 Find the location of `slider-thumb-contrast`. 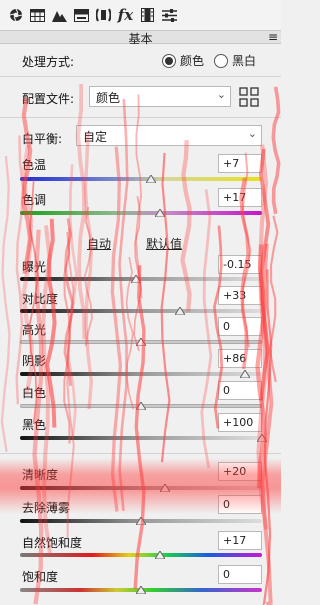

slider-thumb-contrast is located at coordinates (179, 311).